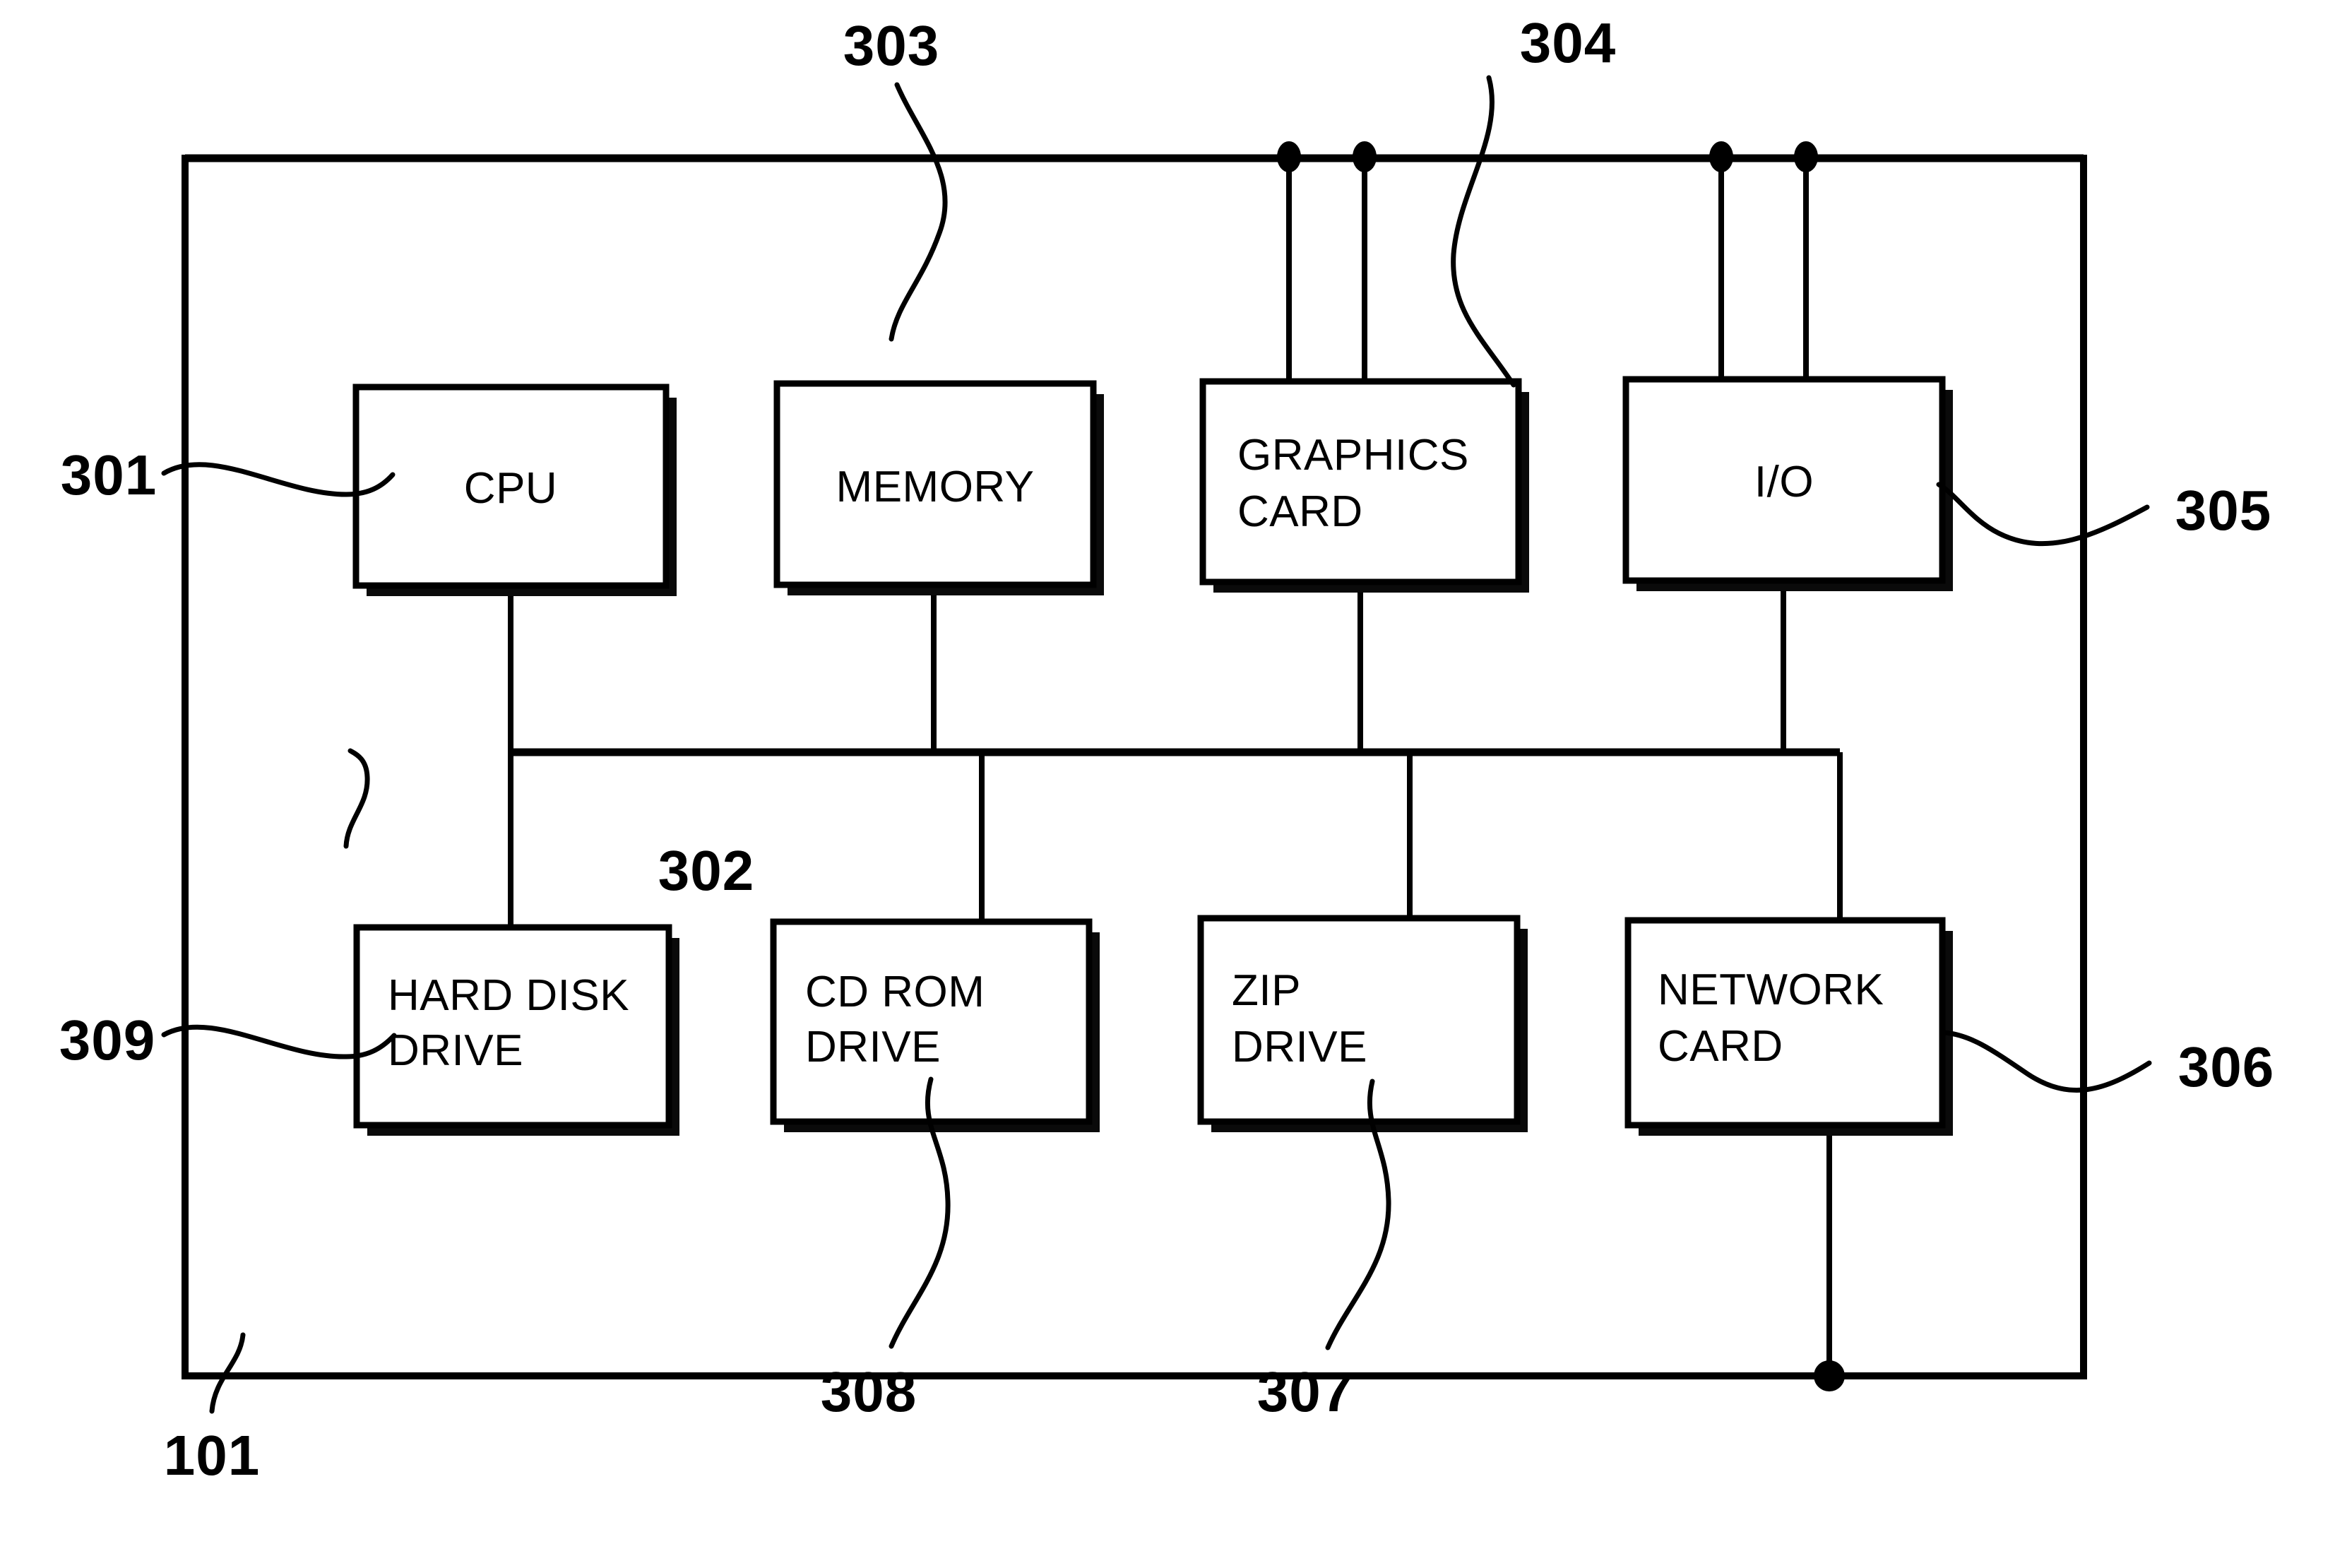  I want to click on ref-numeral-301: 301, so click(109, 475).